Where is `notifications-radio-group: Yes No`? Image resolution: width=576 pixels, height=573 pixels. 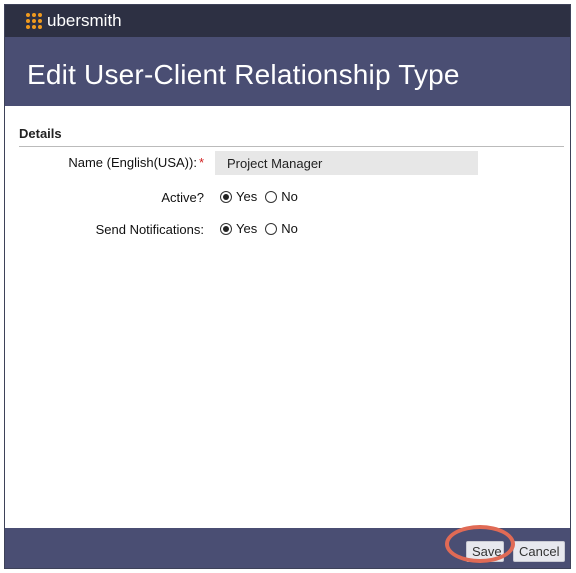
notifications-radio-group: Yes No is located at coordinates (263, 228).